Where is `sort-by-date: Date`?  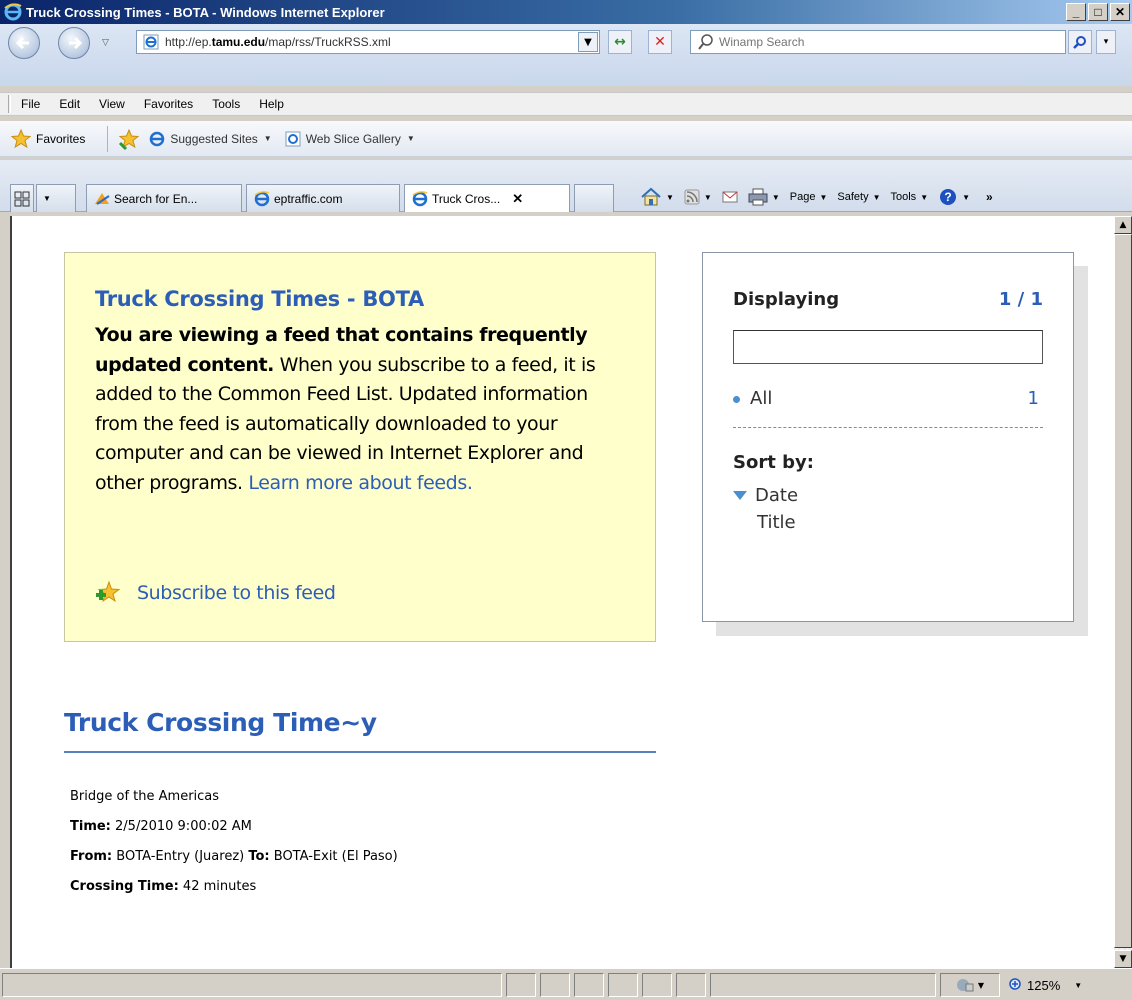
sort-by-date: Date is located at coordinates (888, 495).